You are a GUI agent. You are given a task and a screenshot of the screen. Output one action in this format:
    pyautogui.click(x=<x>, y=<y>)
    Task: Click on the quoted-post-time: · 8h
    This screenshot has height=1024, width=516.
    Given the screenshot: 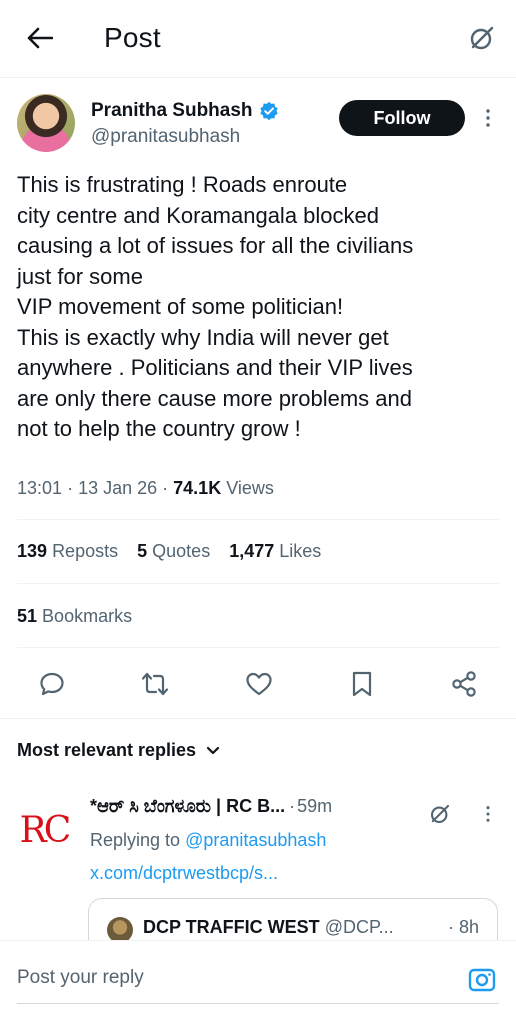 What is the action you would take?
    pyautogui.click(x=463, y=927)
    